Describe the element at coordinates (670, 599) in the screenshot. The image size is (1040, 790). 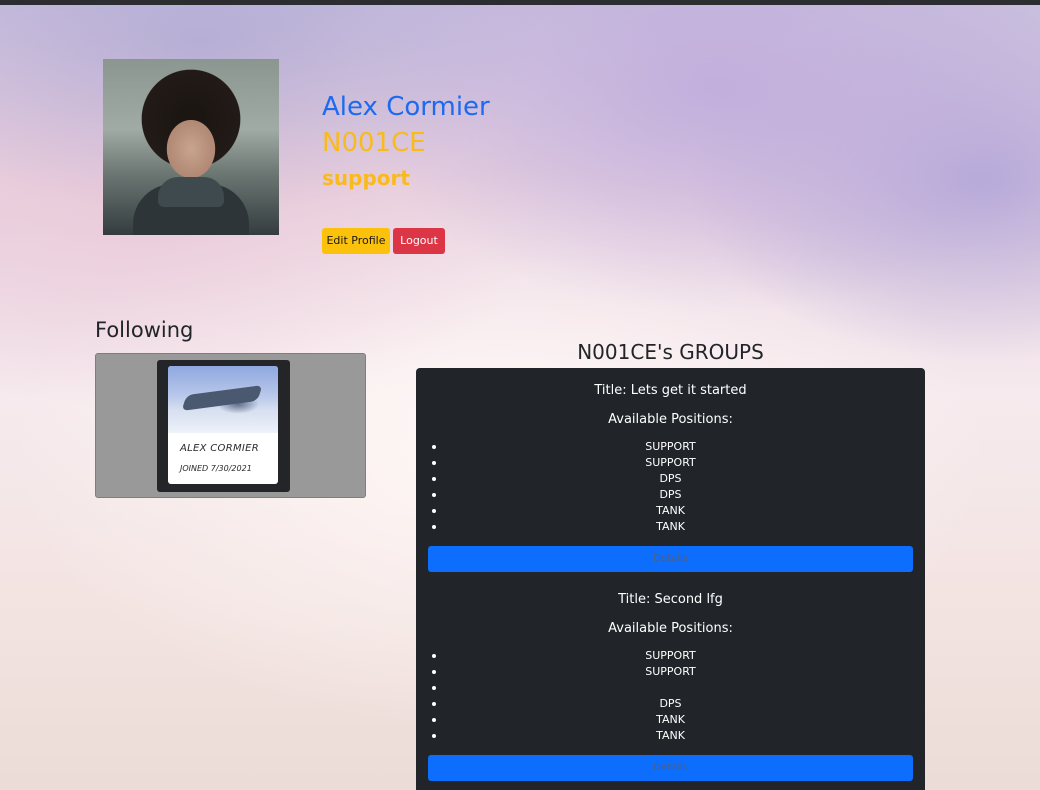
I see `group-title: Title: Second lfg` at that location.